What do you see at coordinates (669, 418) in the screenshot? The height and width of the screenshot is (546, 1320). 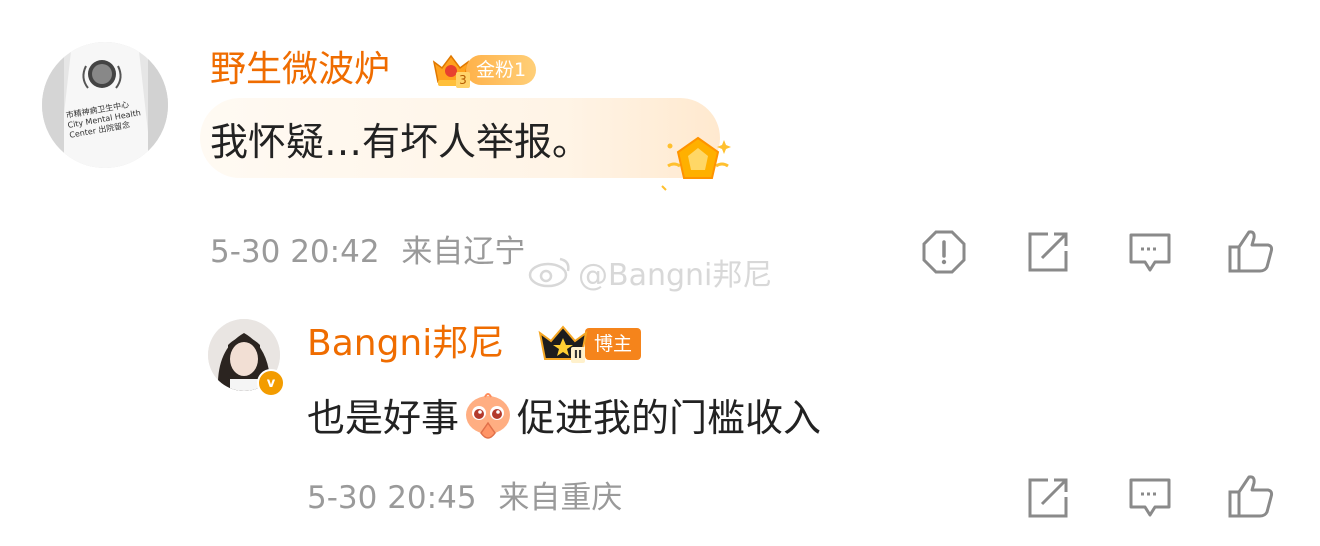 I see `reply-text-end: 促进我的门槛收入` at bounding box center [669, 418].